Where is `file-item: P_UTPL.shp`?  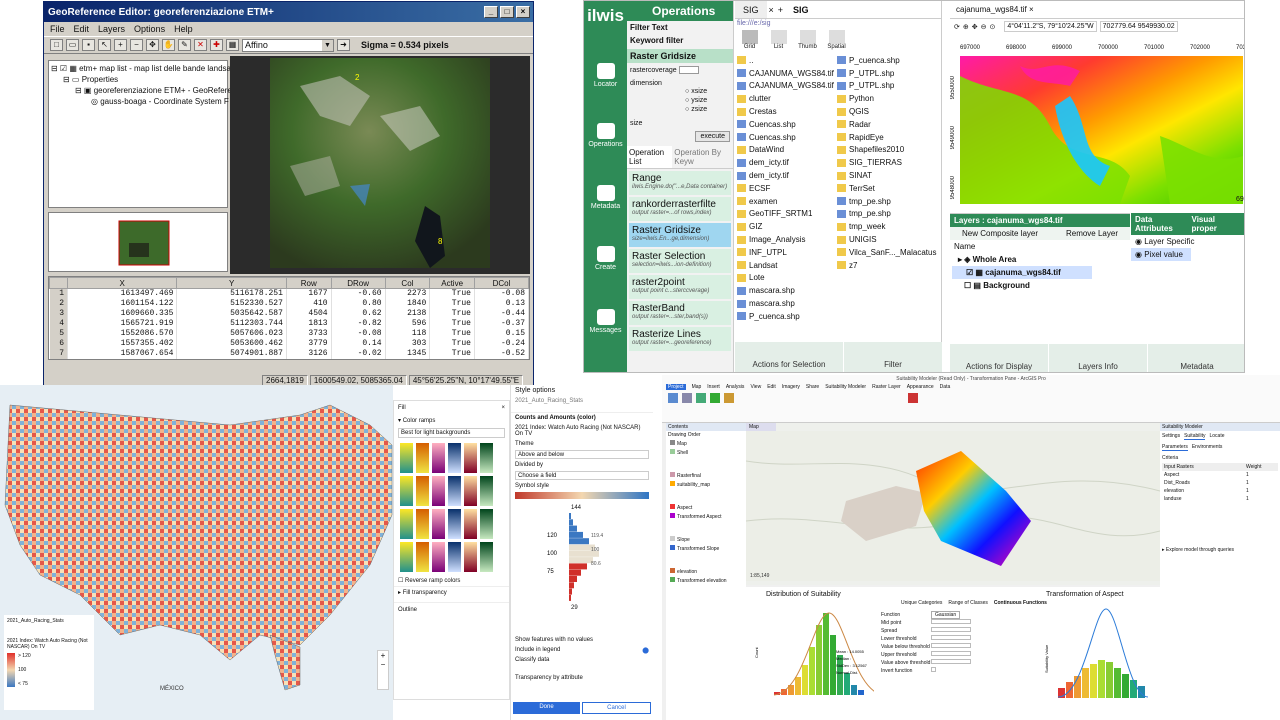
file-item: P_UTPL.shp is located at coordinates (887, 73).